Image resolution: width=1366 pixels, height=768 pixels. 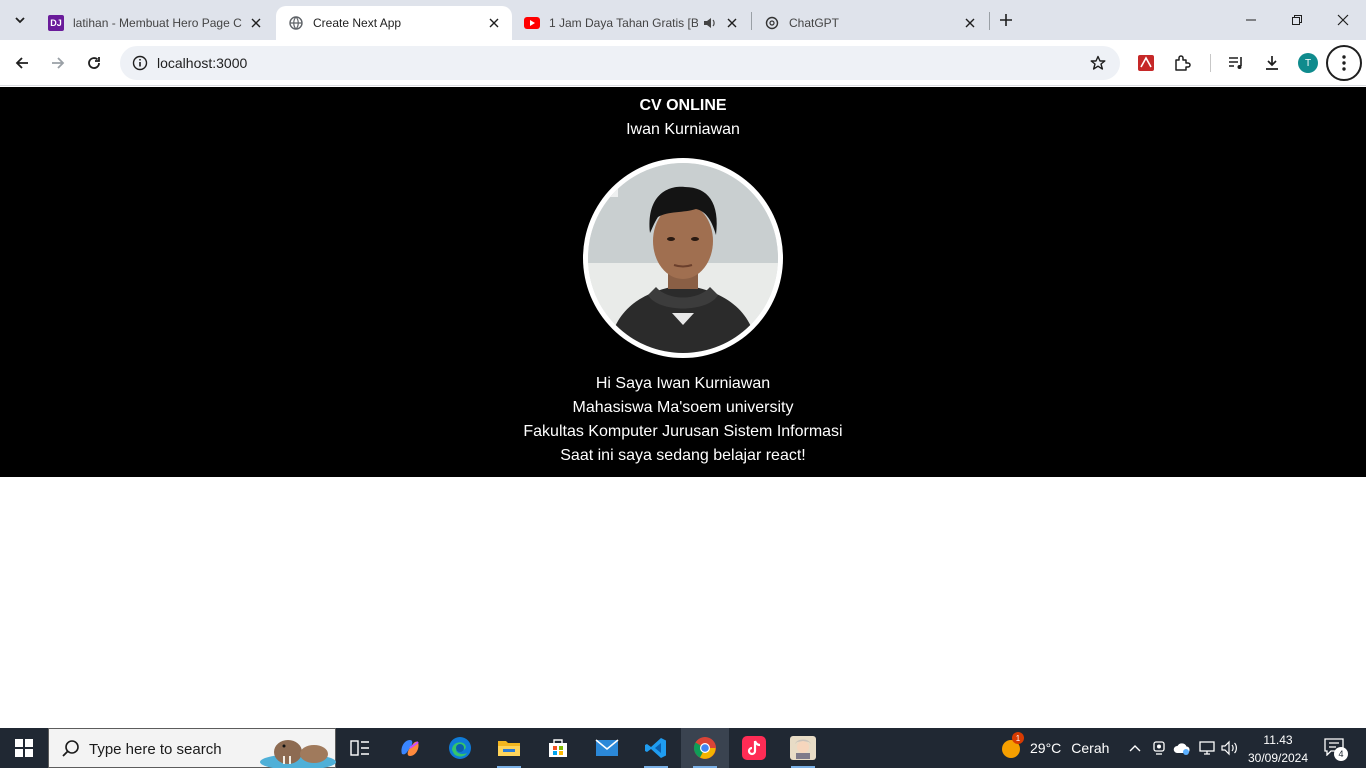 I want to click on tiktok-icon, so click(x=754, y=748).